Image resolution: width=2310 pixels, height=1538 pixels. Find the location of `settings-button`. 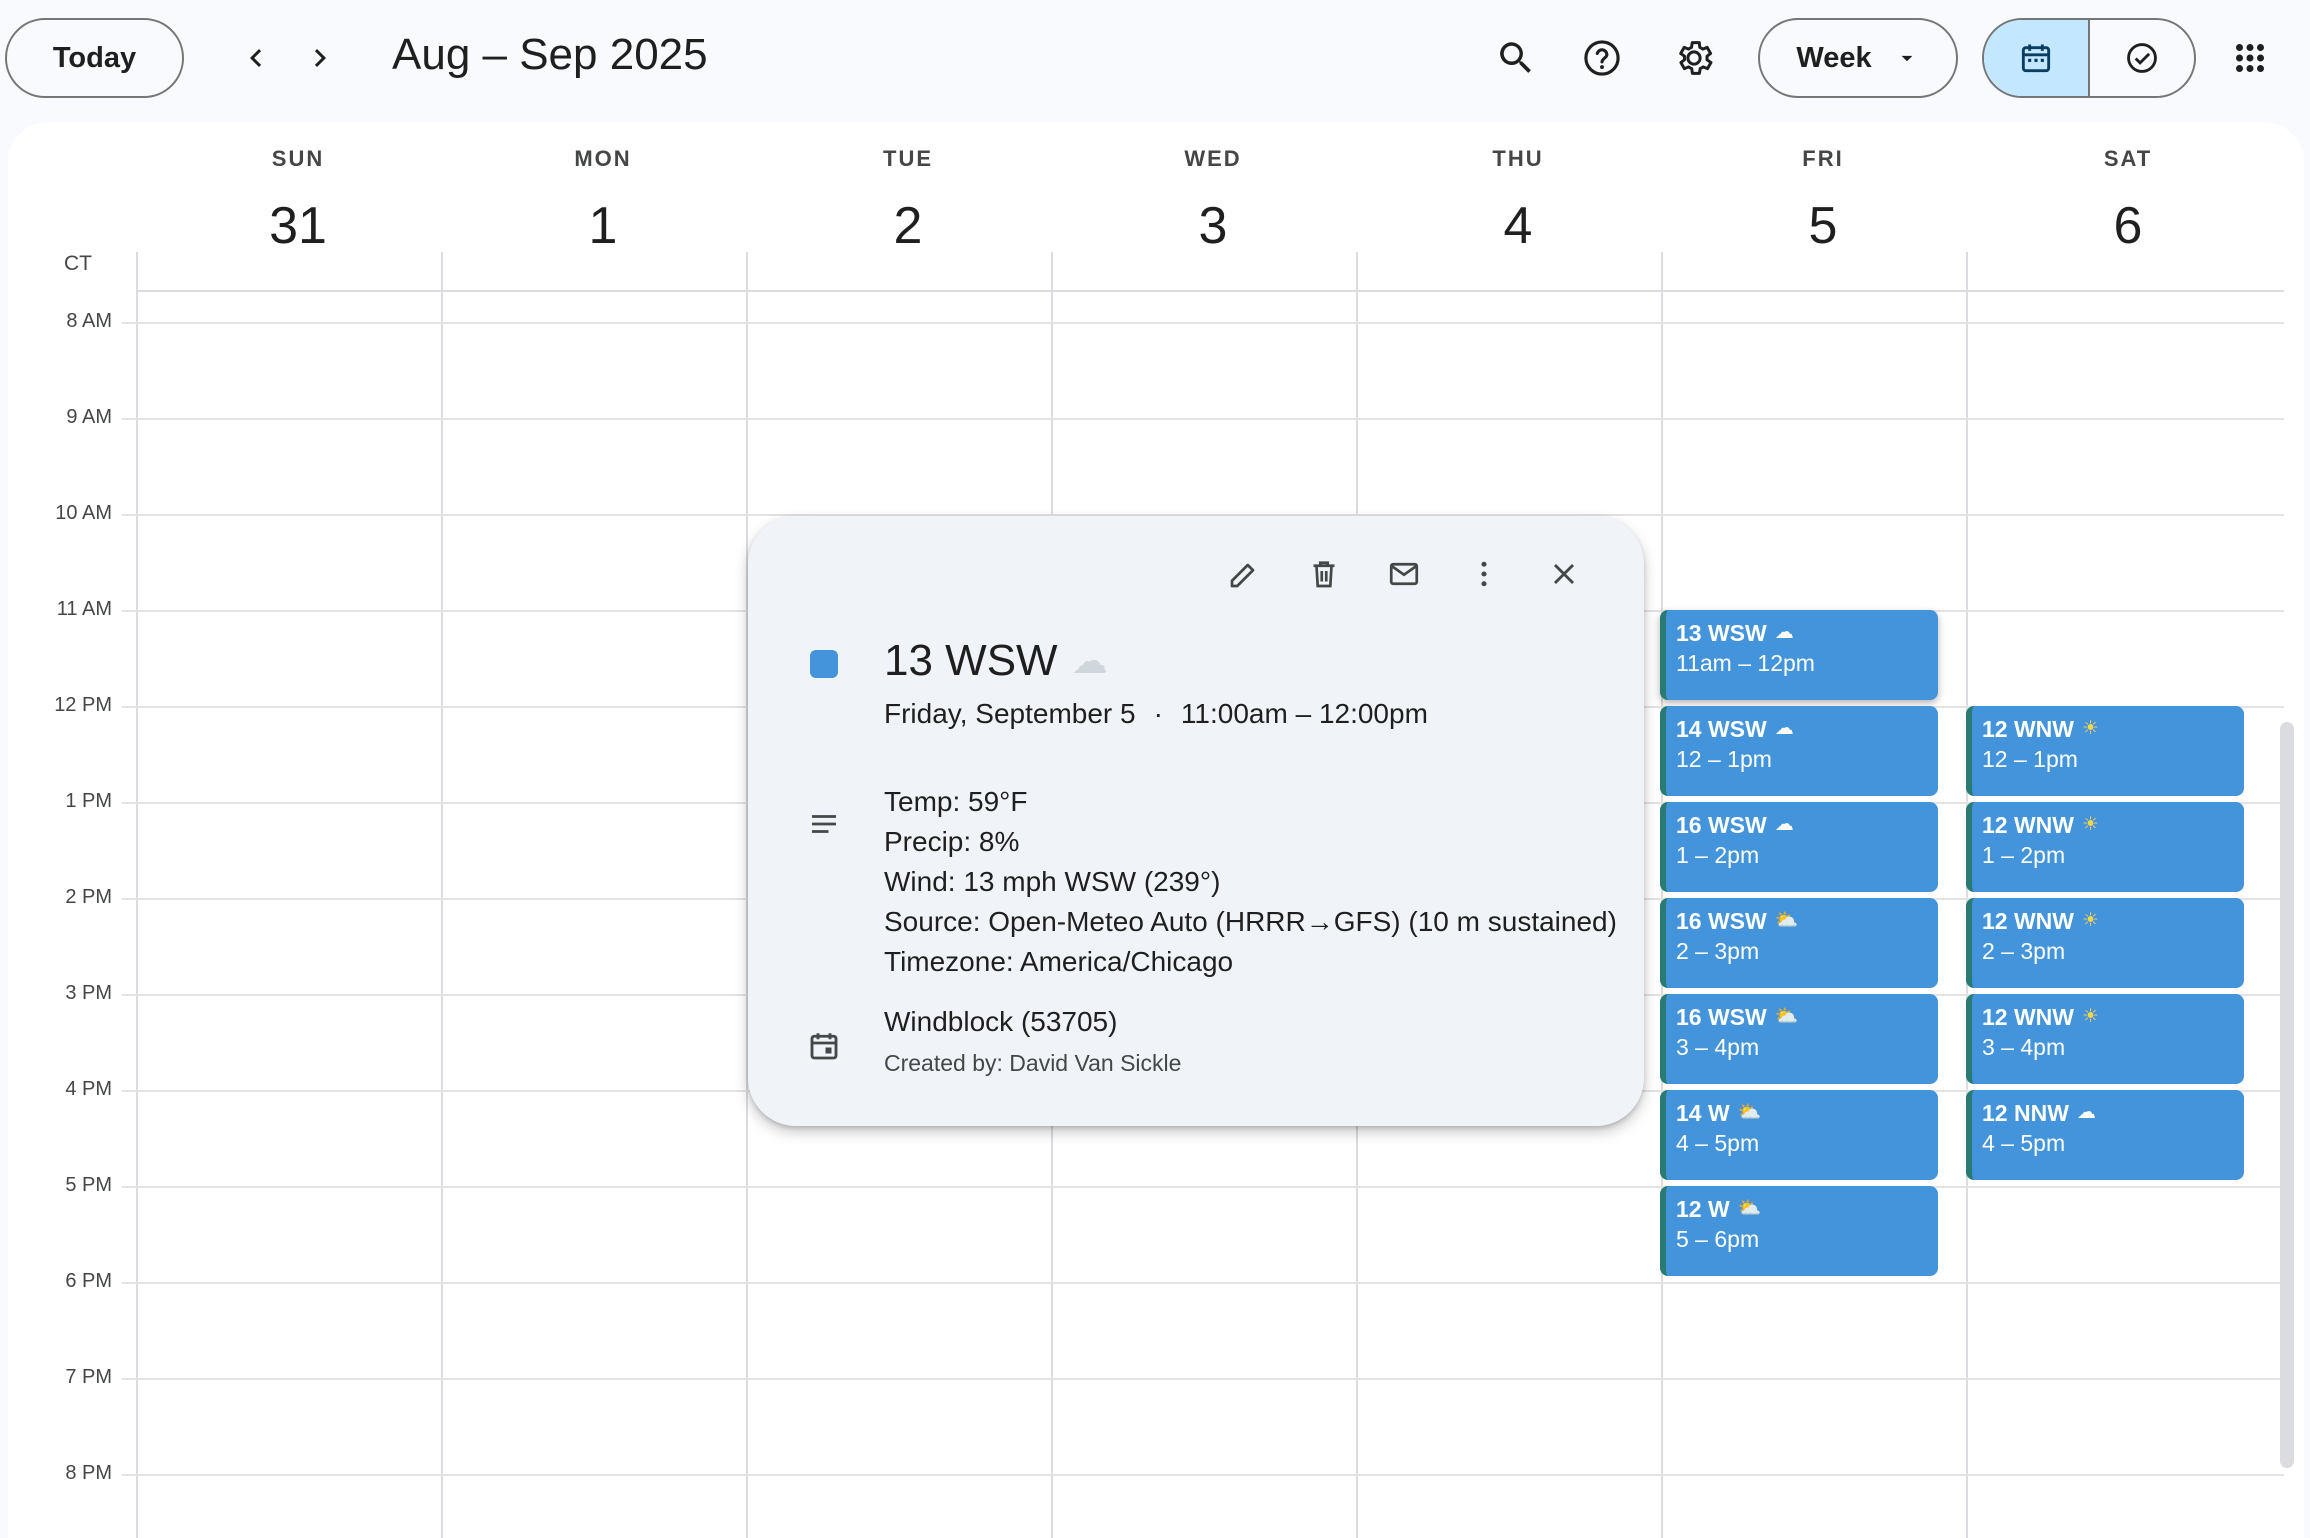

settings-button is located at coordinates (1694, 58).